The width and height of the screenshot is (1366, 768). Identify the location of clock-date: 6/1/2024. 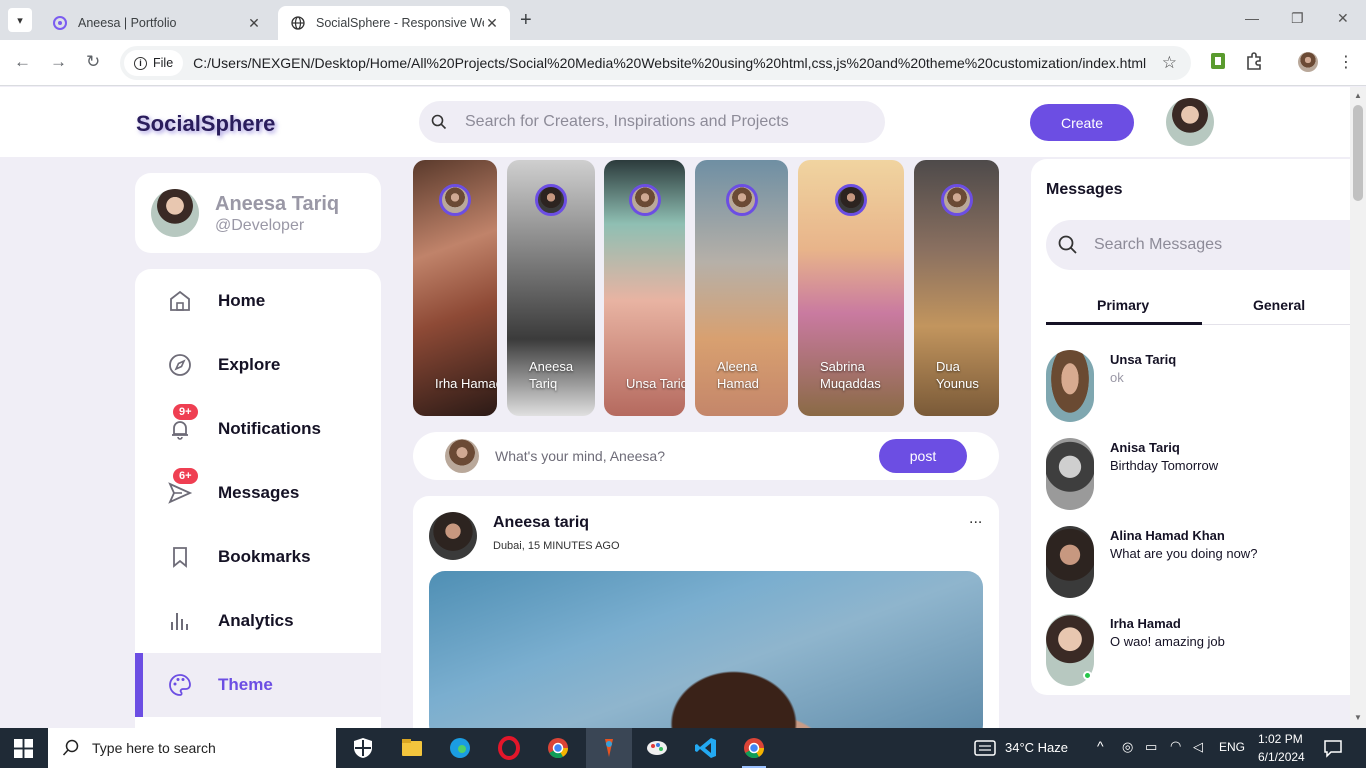
(1281, 757).